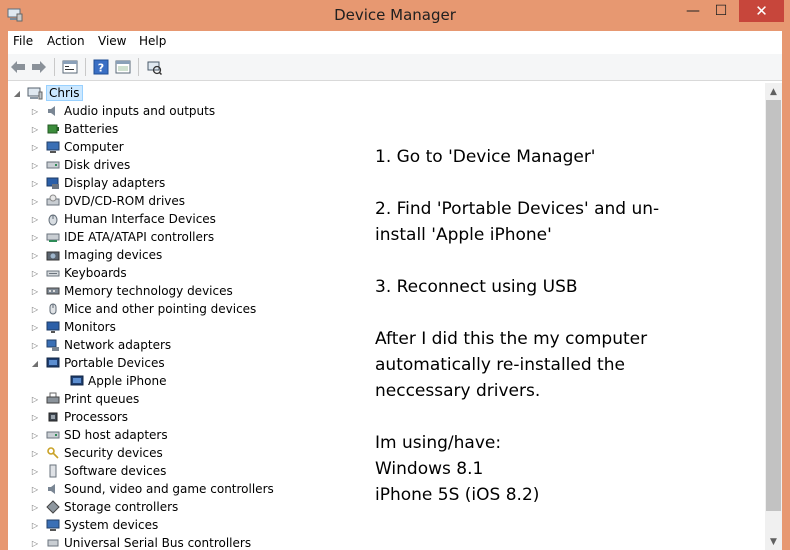 Image resolution: width=790 pixels, height=550 pixels. Describe the element at coordinates (64, 93) in the screenshot. I see `tree-root-label: Chris` at that location.